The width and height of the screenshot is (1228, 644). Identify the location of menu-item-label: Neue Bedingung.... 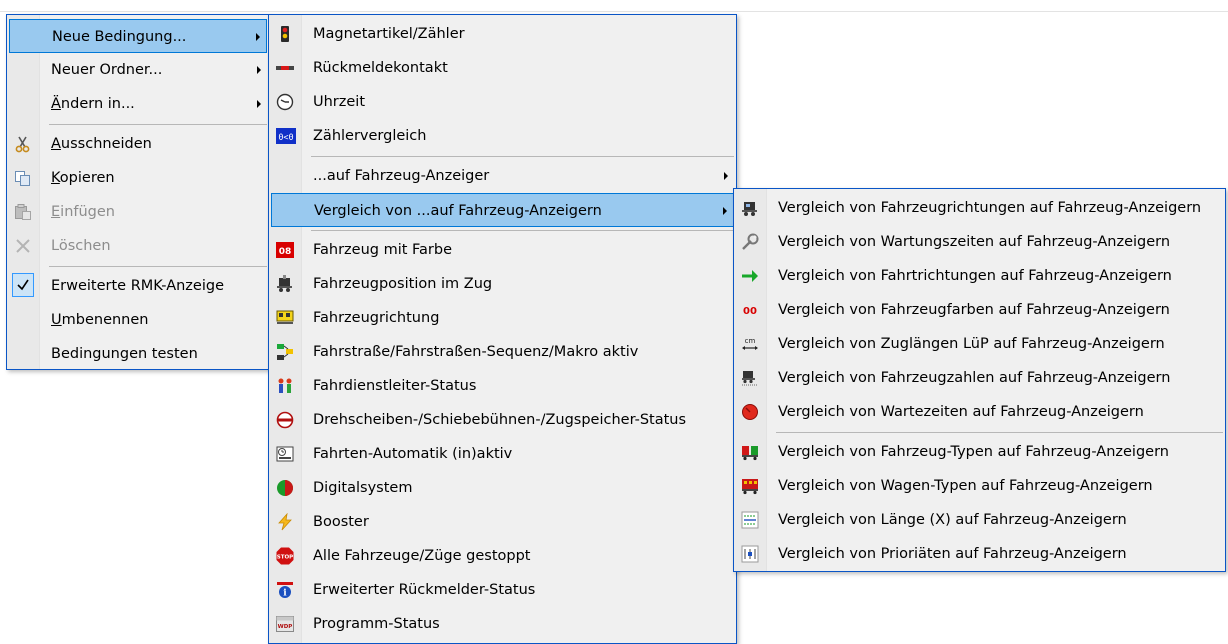
(119, 37).